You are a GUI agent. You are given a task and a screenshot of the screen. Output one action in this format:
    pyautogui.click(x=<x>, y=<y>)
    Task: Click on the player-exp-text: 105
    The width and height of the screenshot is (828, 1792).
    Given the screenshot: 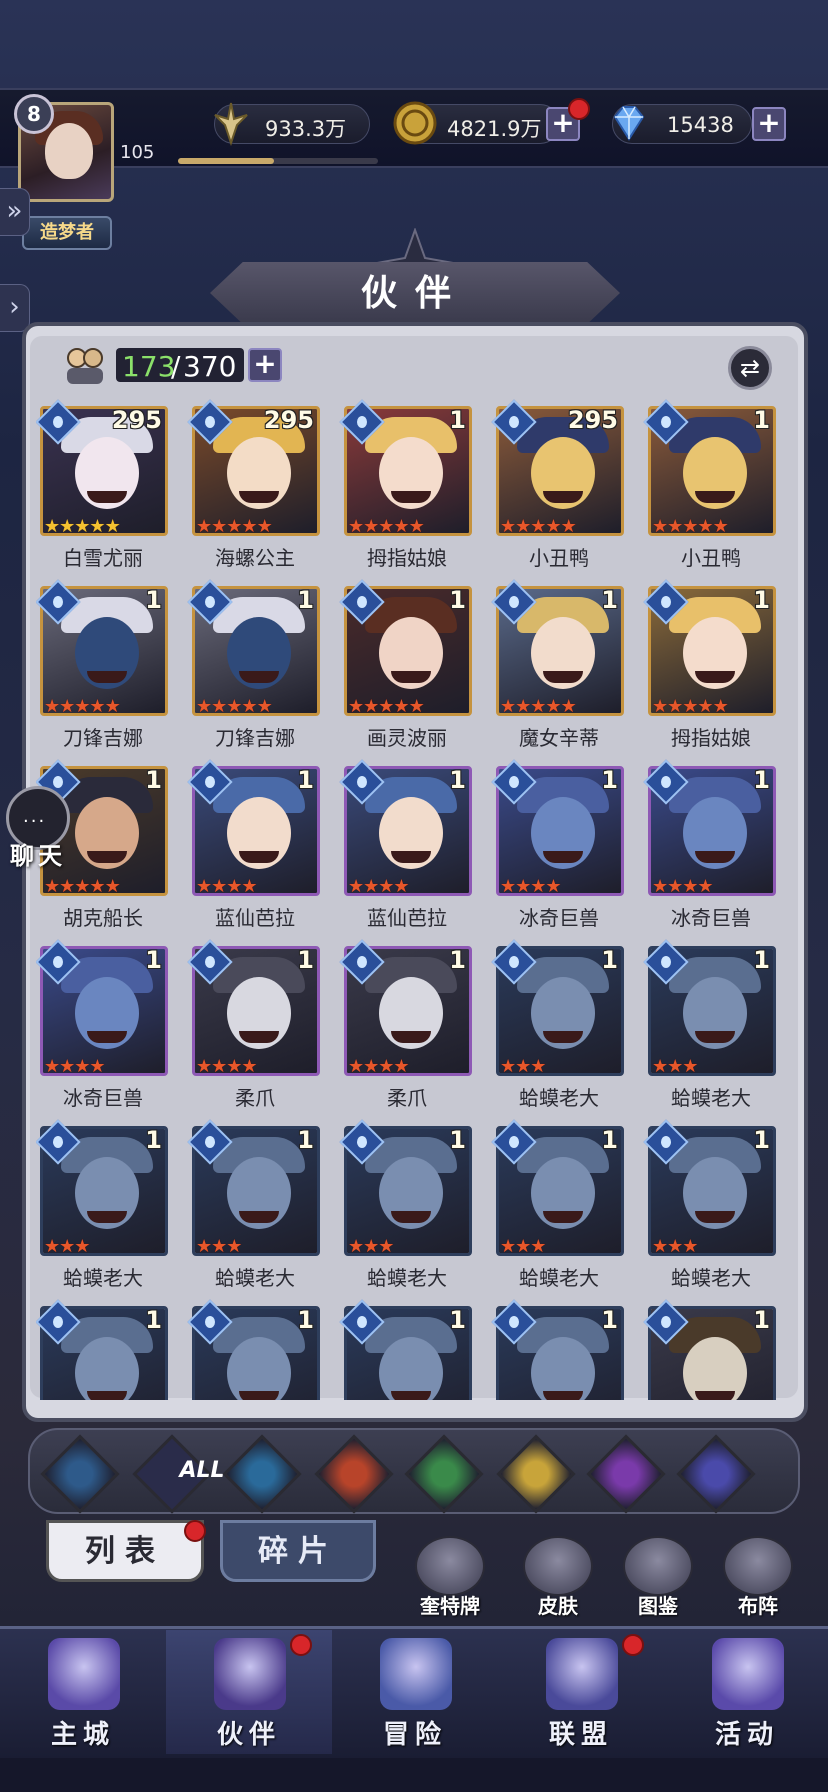 What is the action you would take?
    pyautogui.click(x=137, y=152)
    